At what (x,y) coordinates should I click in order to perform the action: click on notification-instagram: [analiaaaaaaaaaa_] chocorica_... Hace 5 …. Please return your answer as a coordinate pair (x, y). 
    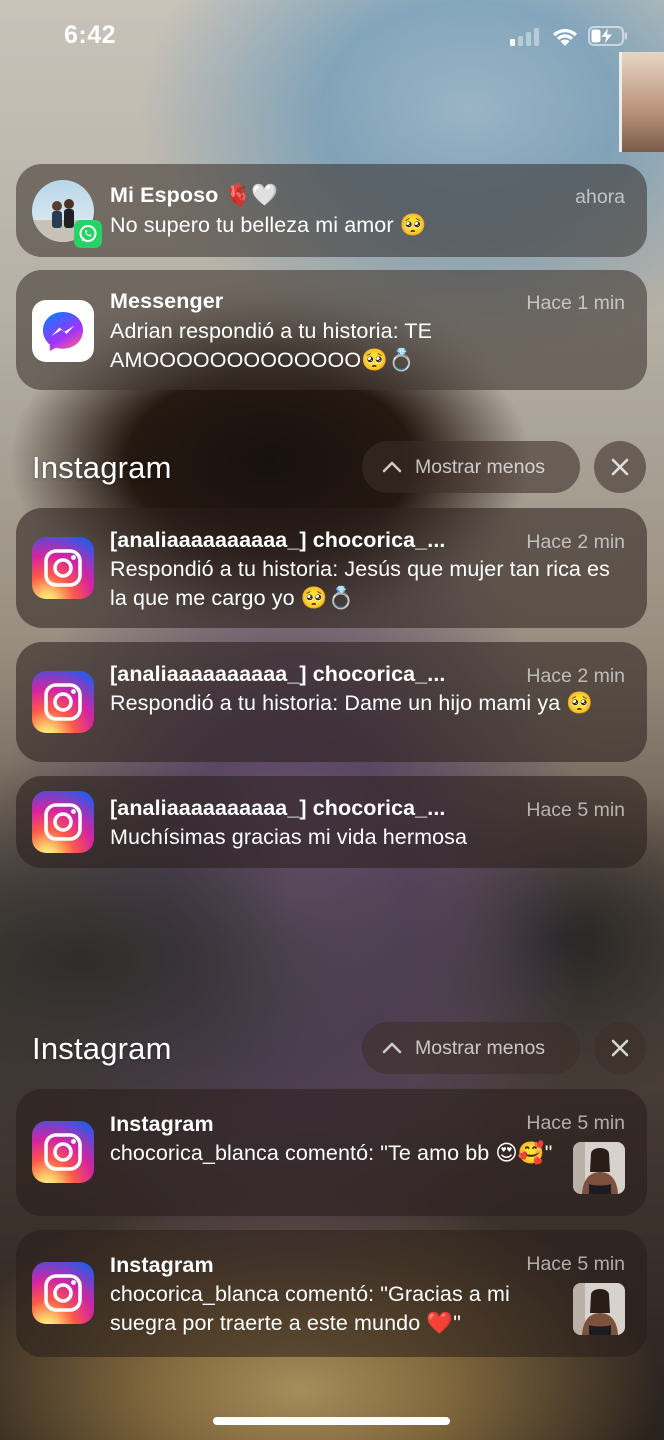
    Looking at the image, I should click on (331, 822).